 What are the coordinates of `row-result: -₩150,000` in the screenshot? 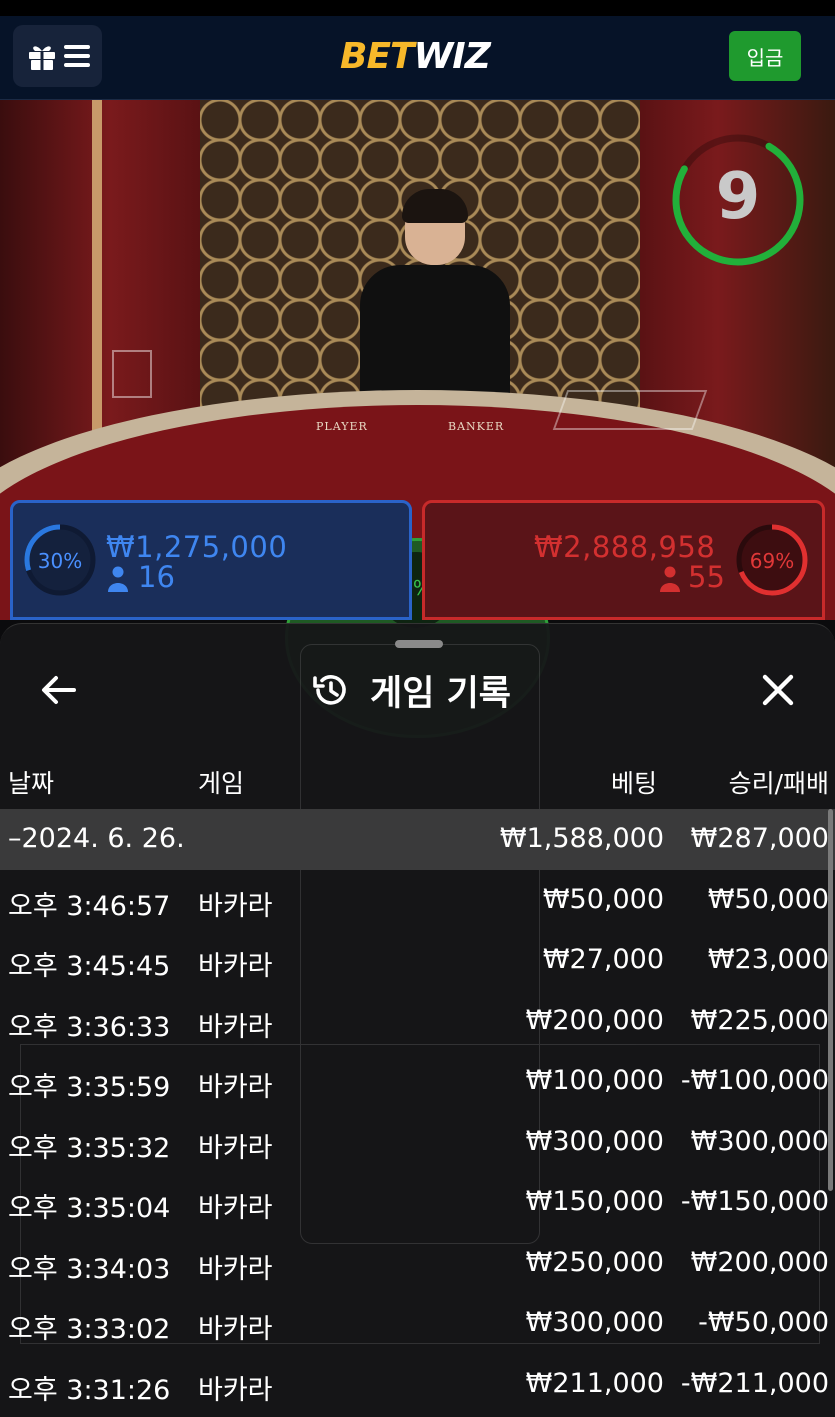 It's located at (754, 1201).